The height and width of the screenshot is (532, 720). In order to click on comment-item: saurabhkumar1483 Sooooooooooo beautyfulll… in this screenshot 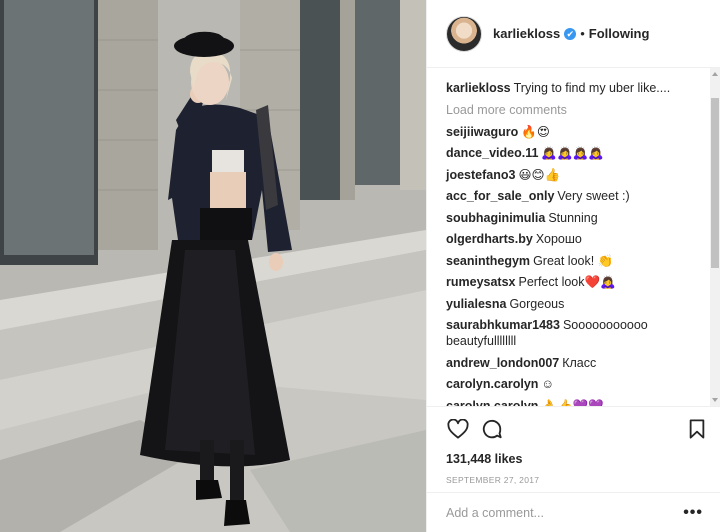, I will do `click(573, 333)`.